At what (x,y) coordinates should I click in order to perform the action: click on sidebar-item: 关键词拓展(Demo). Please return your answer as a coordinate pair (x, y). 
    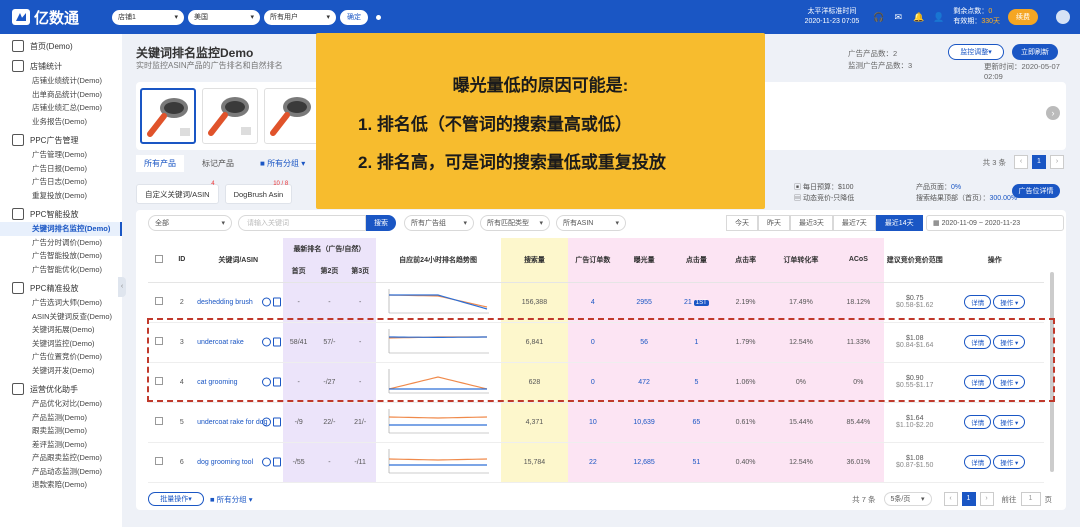
    Looking at the image, I should click on (61, 330).